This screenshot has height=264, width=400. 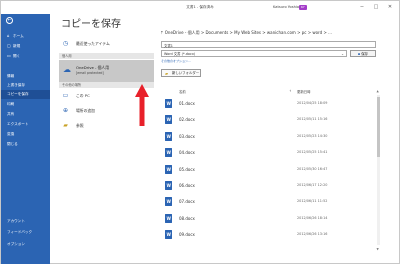 I want to click on column-header-date: 更新日時, so click(x=304, y=91).